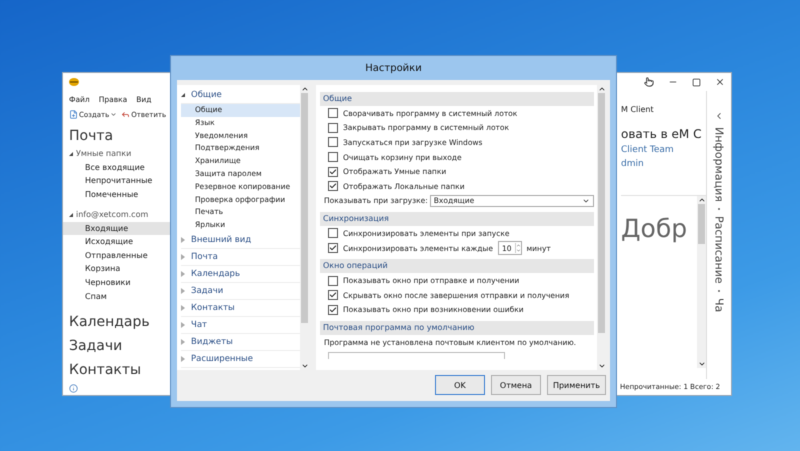 This screenshot has height=451, width=800. Describe the element at coordinates (457, 266) in the screenshot. I see `section-header: Окно операций` at that location.